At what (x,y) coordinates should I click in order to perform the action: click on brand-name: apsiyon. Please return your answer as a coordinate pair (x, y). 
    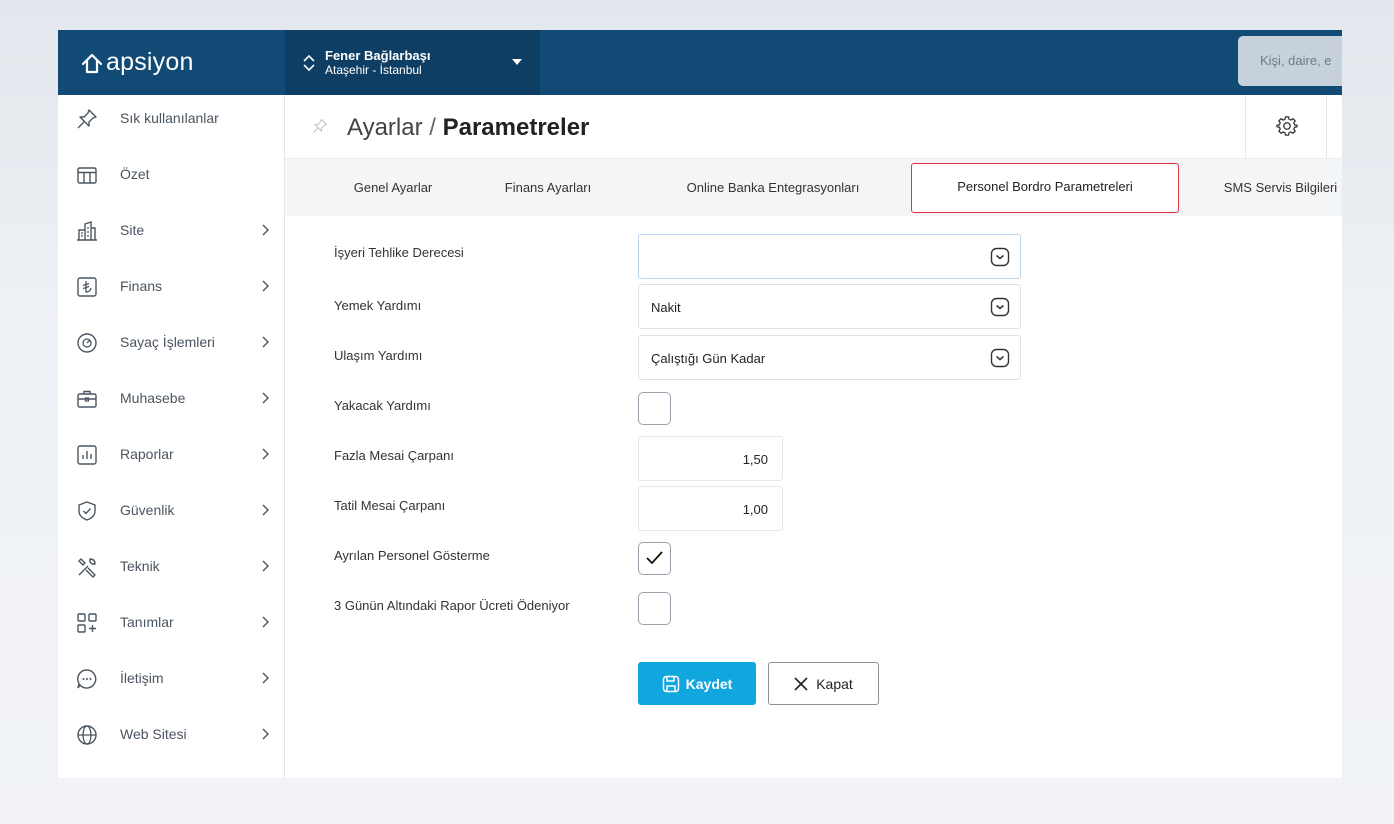
    Looking at the image, I should click on (150, 62).